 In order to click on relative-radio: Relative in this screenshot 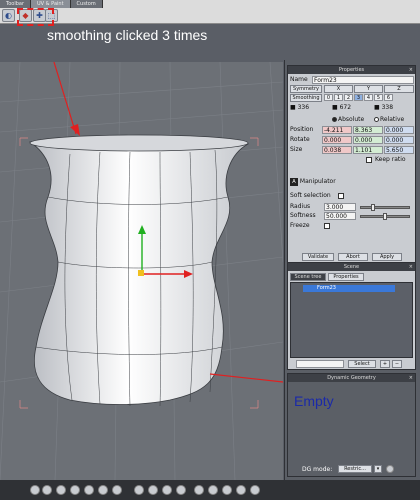, I will do `click(389, 120)`.